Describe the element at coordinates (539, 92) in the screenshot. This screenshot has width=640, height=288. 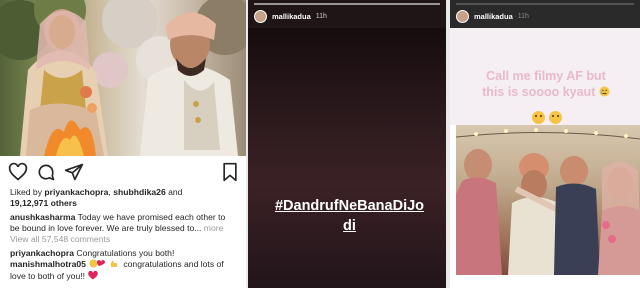
I see `story-caption-text: this is soooo kyaut` at that location.